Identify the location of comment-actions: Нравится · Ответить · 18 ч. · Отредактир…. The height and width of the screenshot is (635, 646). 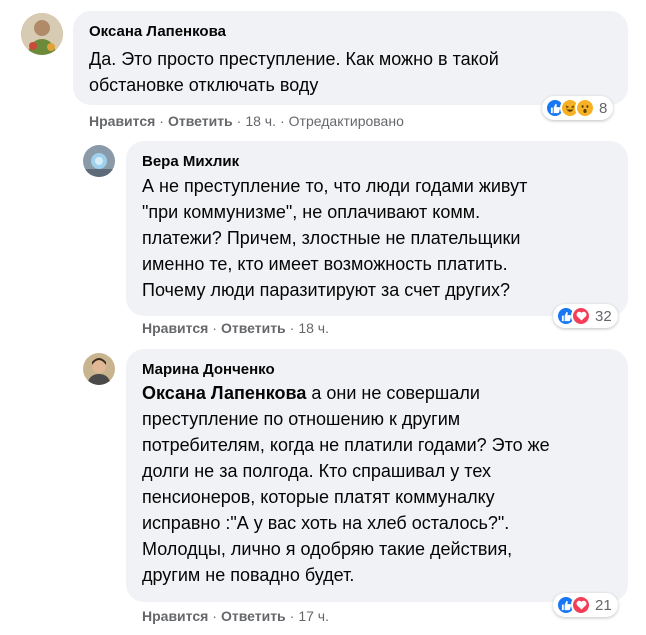
(246, 121).